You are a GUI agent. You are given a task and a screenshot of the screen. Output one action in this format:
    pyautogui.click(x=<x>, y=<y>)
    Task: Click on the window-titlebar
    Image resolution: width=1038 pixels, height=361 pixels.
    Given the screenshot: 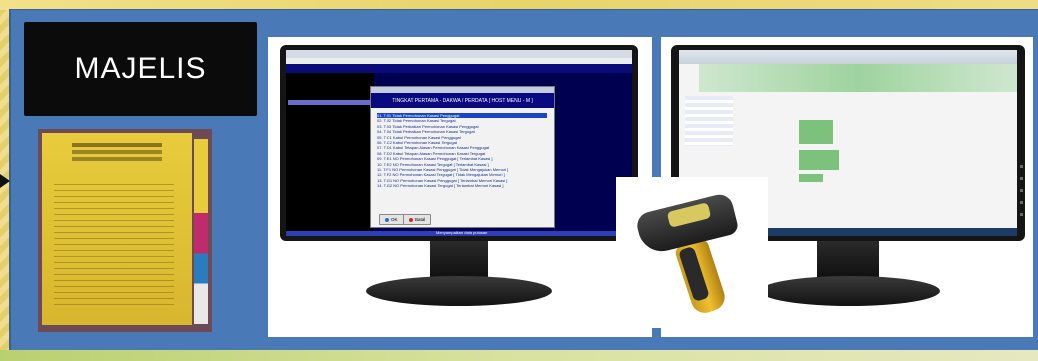 What is the action you would take?
    pyautogui.click(x=459, y=54)
    